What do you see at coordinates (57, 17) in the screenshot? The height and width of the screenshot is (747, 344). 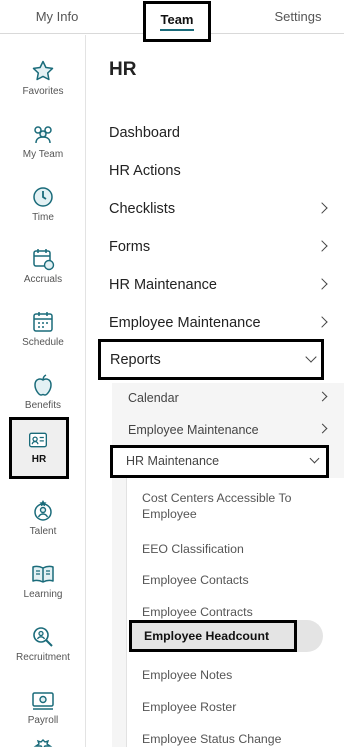 I see `tab-my-info: My Info` at bounding box center [57, 17].